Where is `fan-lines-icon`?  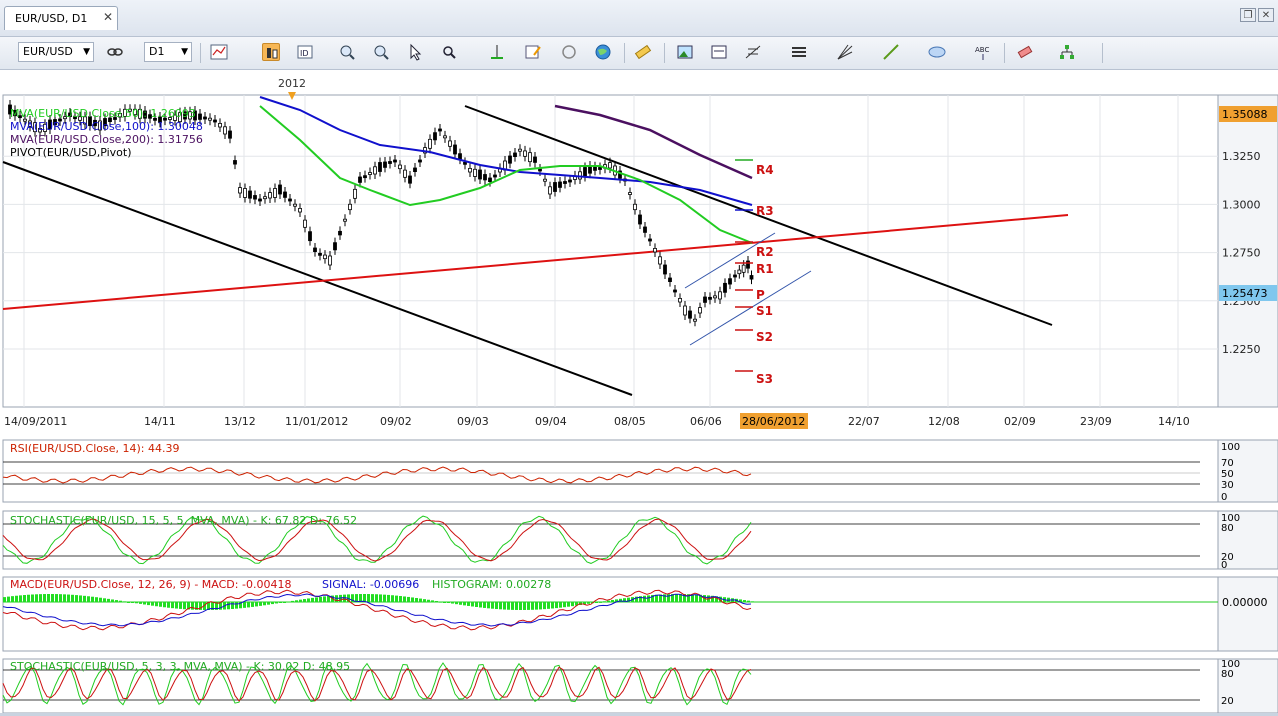
fan-lines-icon is located at coordinates (845, 52).